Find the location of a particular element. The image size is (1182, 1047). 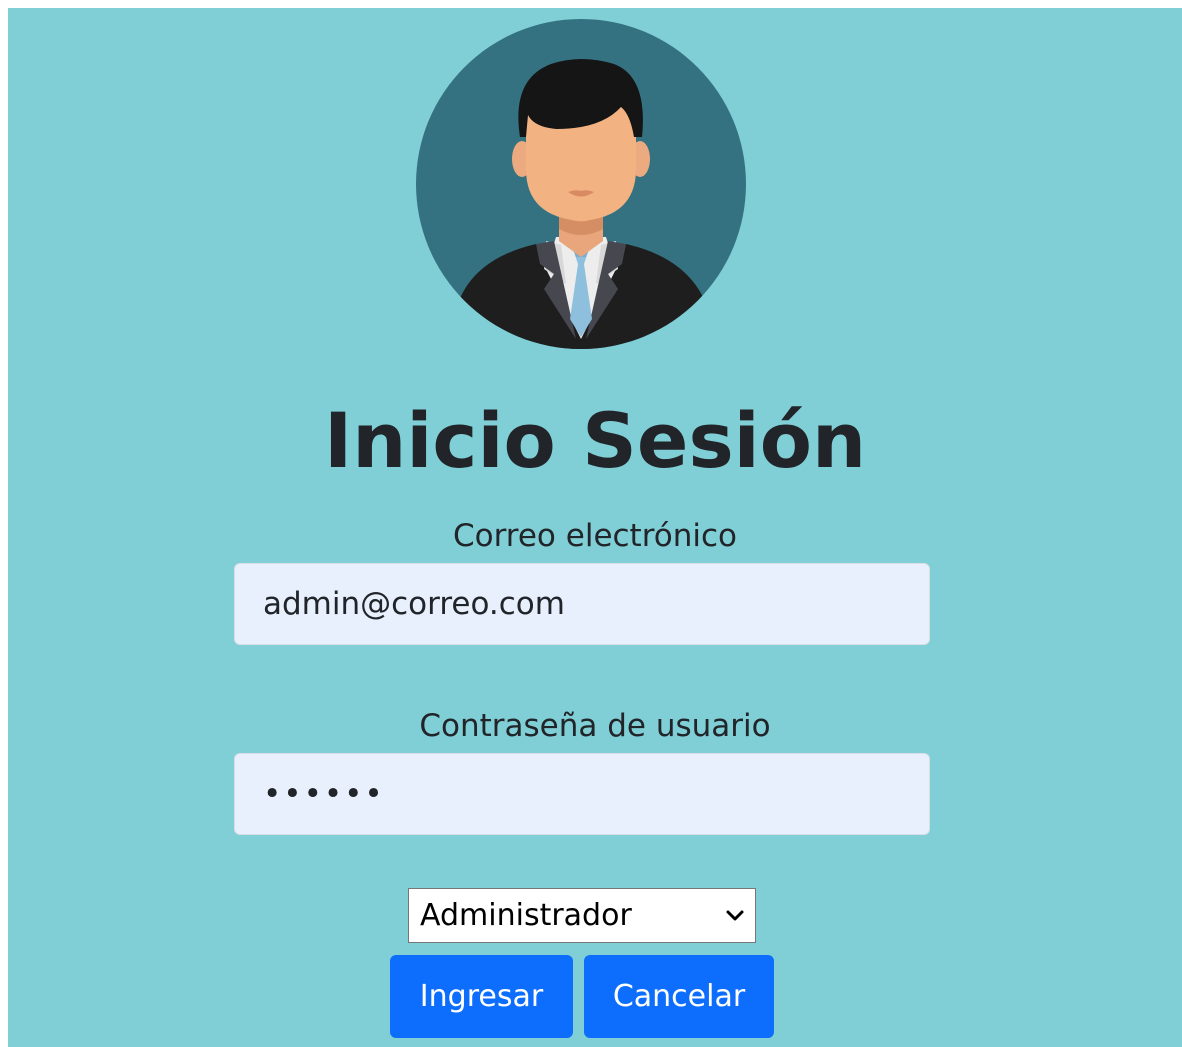

role-select: Administrador is located at coordinates (582, 915).